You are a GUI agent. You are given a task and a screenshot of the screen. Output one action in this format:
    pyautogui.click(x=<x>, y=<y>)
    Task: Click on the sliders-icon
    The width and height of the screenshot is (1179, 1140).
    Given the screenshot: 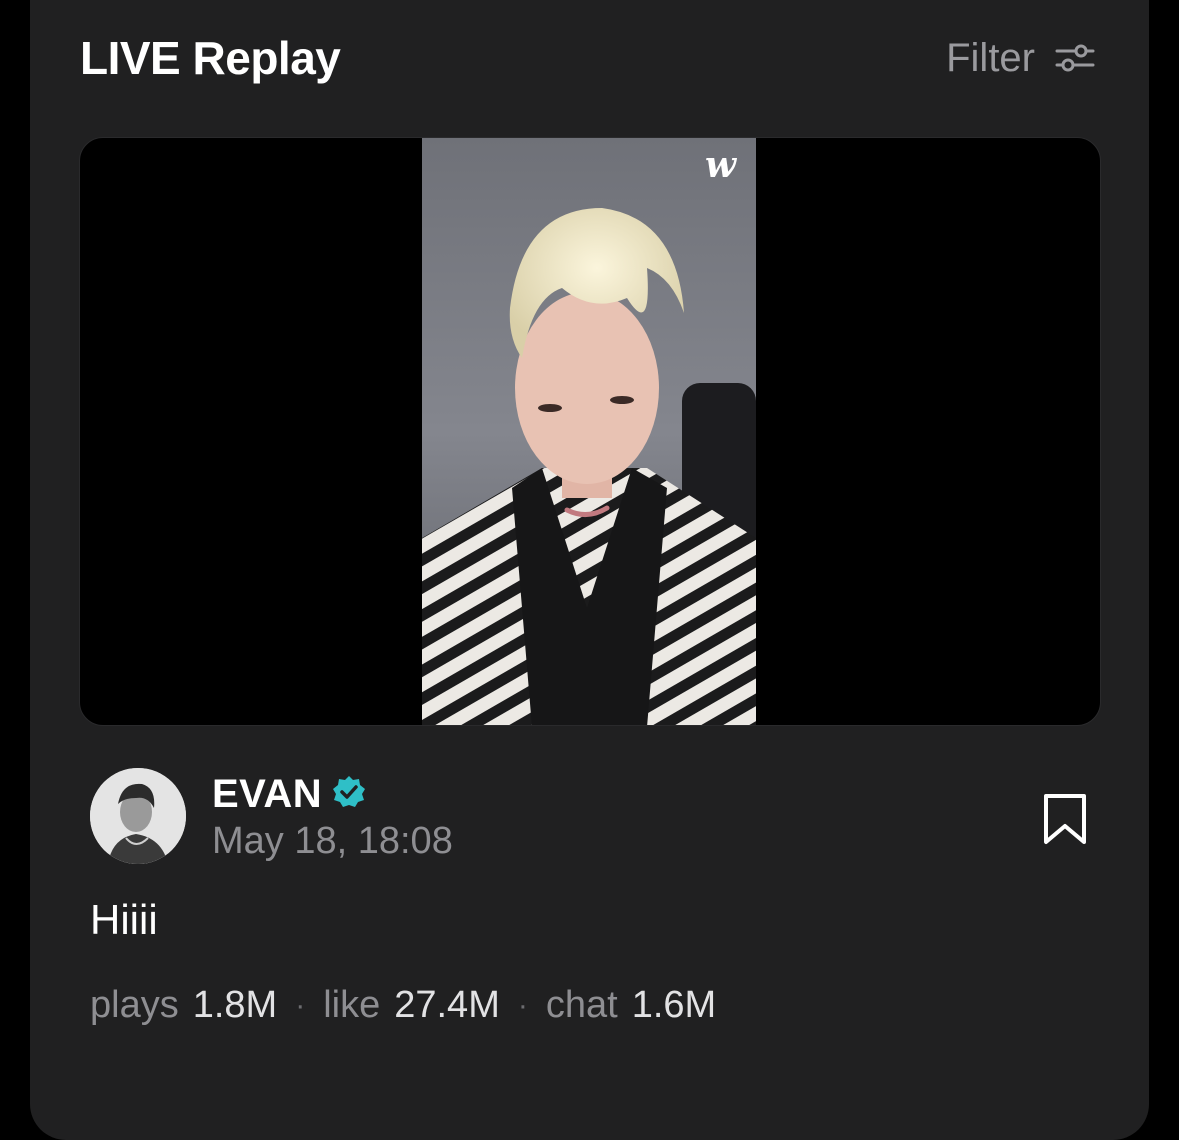 What is the action you would take?
    pyautogui.click(x=1075, y=58)
    